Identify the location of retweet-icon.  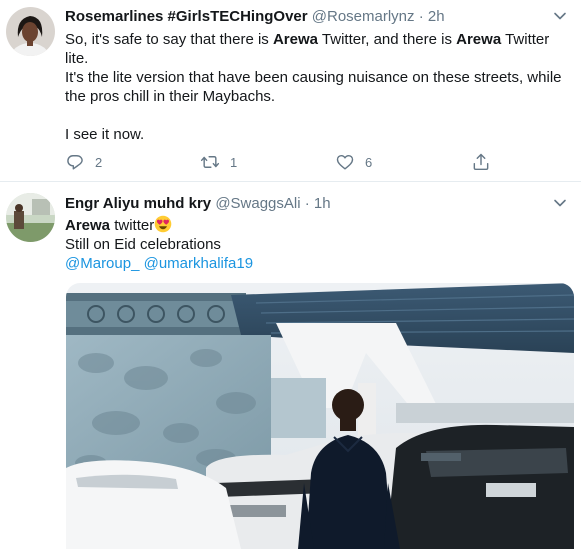
(210, 162).